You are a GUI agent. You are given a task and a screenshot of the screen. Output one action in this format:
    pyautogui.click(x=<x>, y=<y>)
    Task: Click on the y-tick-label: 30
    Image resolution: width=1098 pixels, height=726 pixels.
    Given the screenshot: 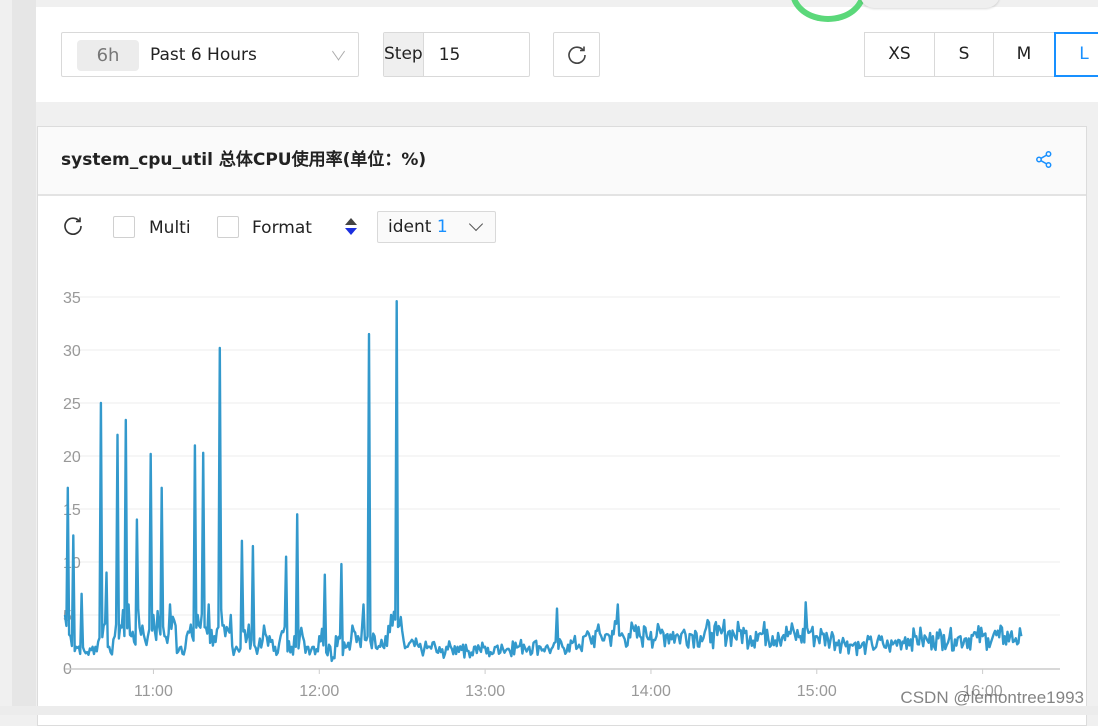 What is the action you would take?
    pyautogui.click(x=72, y=351)
    